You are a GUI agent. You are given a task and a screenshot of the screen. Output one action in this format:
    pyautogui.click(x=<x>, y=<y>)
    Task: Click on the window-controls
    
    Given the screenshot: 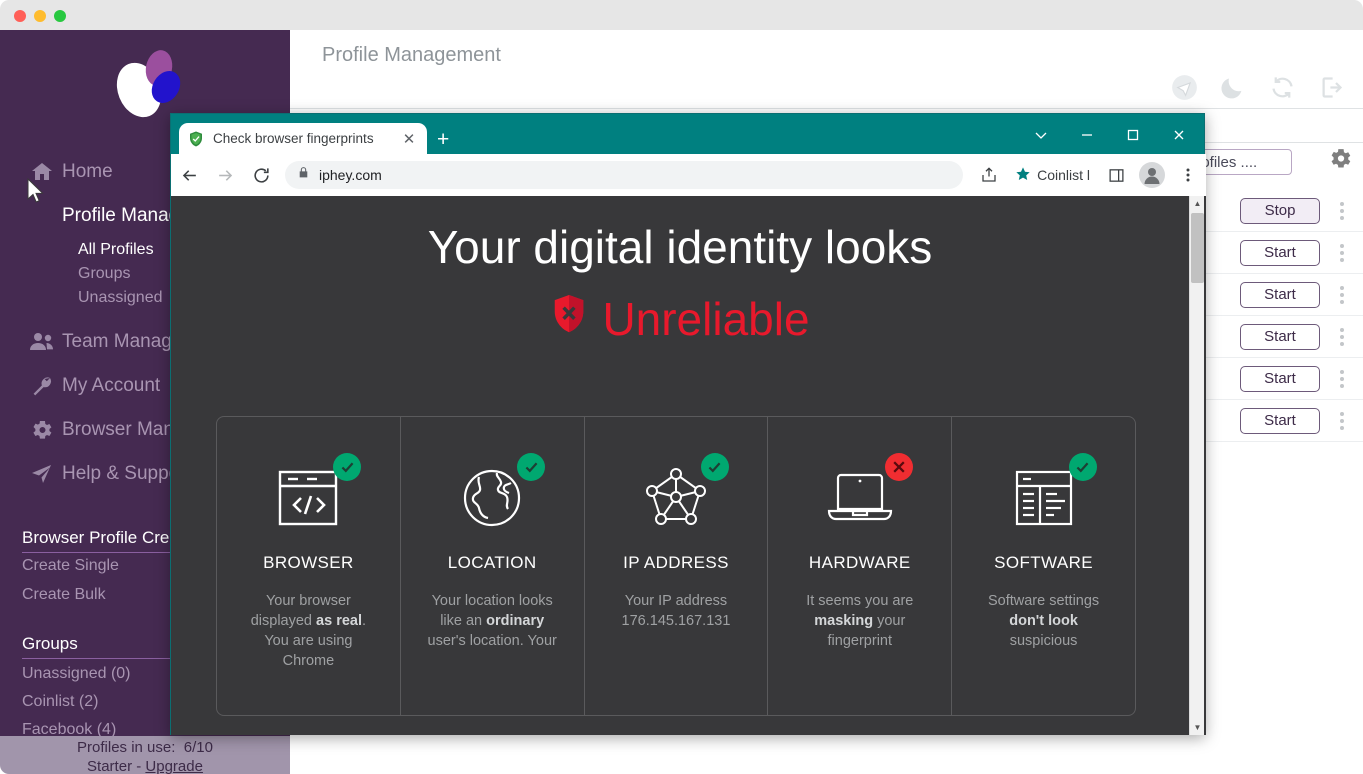 What is the action you would take?
    pyautogui.click(x=1110, y=135)
    